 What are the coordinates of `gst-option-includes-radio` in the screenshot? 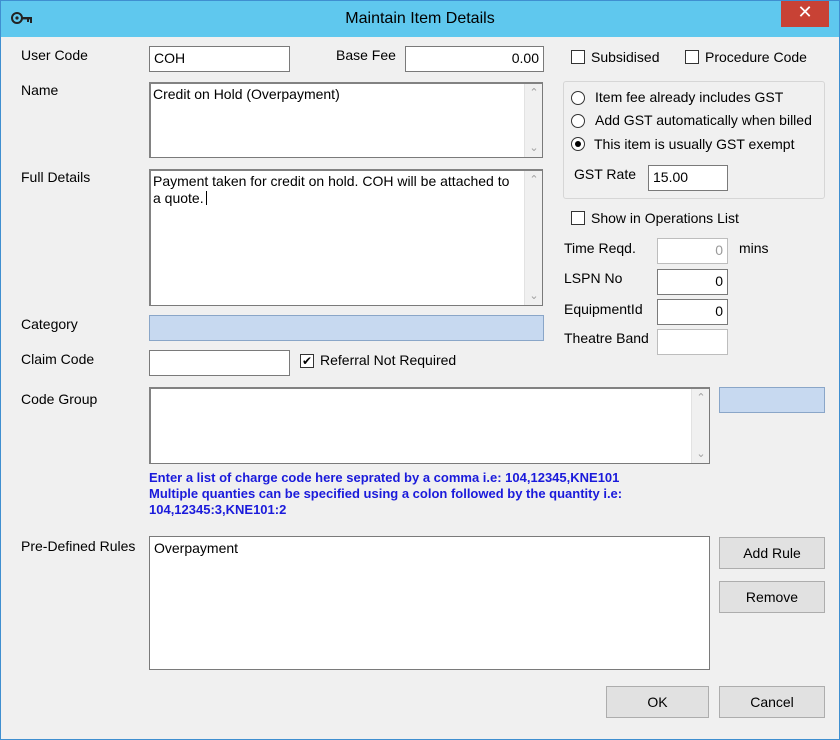 It's located at (578, 98).